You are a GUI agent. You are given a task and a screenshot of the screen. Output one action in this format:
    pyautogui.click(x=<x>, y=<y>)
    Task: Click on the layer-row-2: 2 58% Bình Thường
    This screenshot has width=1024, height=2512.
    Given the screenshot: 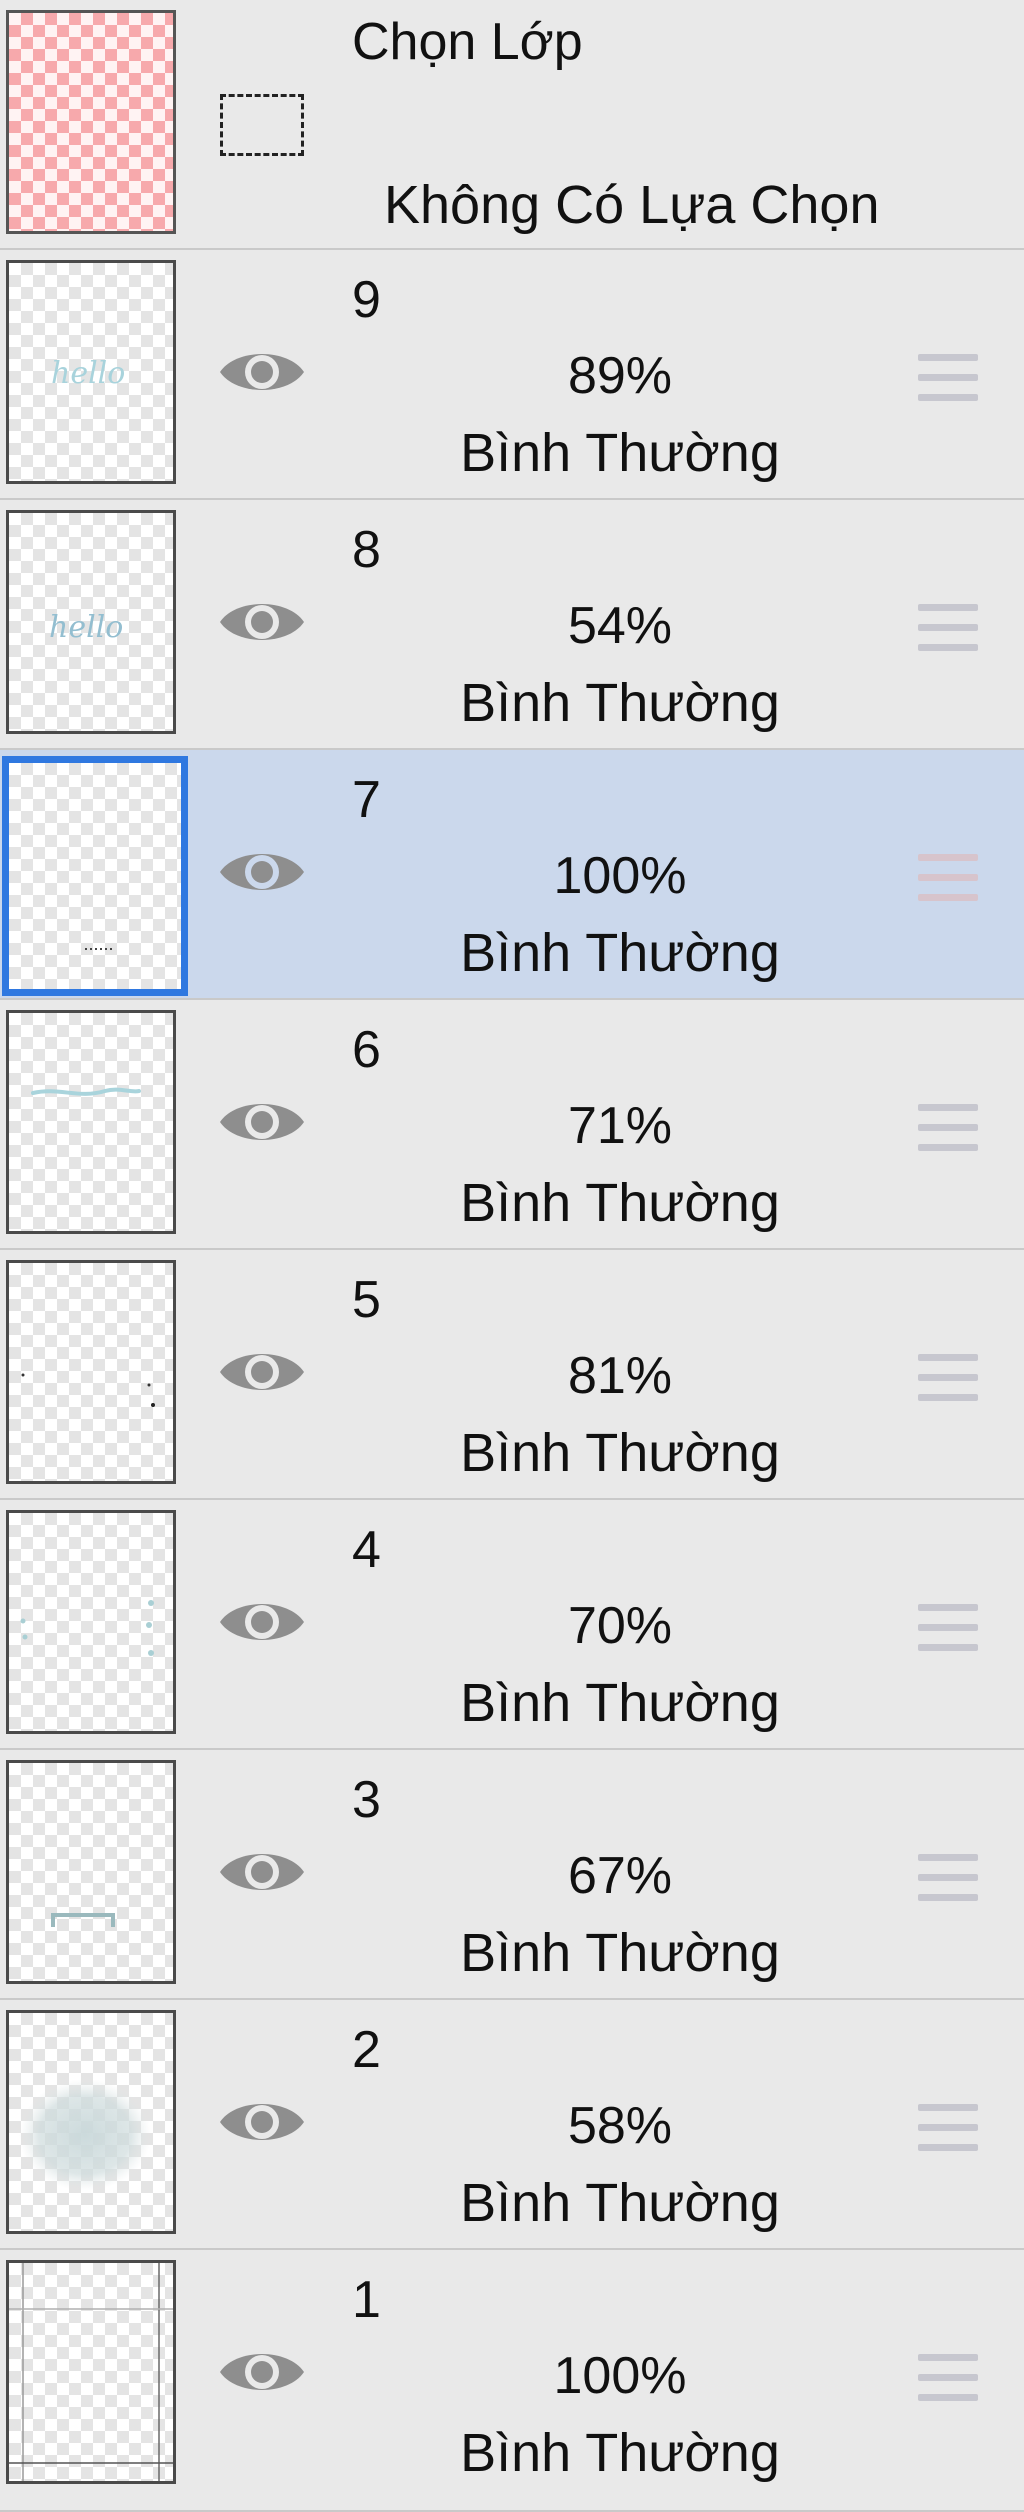 What is the action you would take?
    pyautogui.click(x=512, y=2125)
    